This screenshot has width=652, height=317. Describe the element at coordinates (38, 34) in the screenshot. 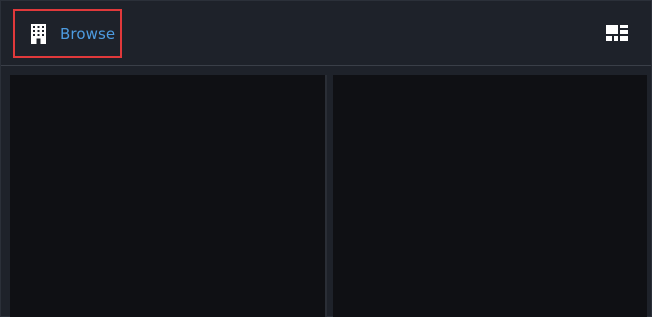

I see `building-icon` at that location.